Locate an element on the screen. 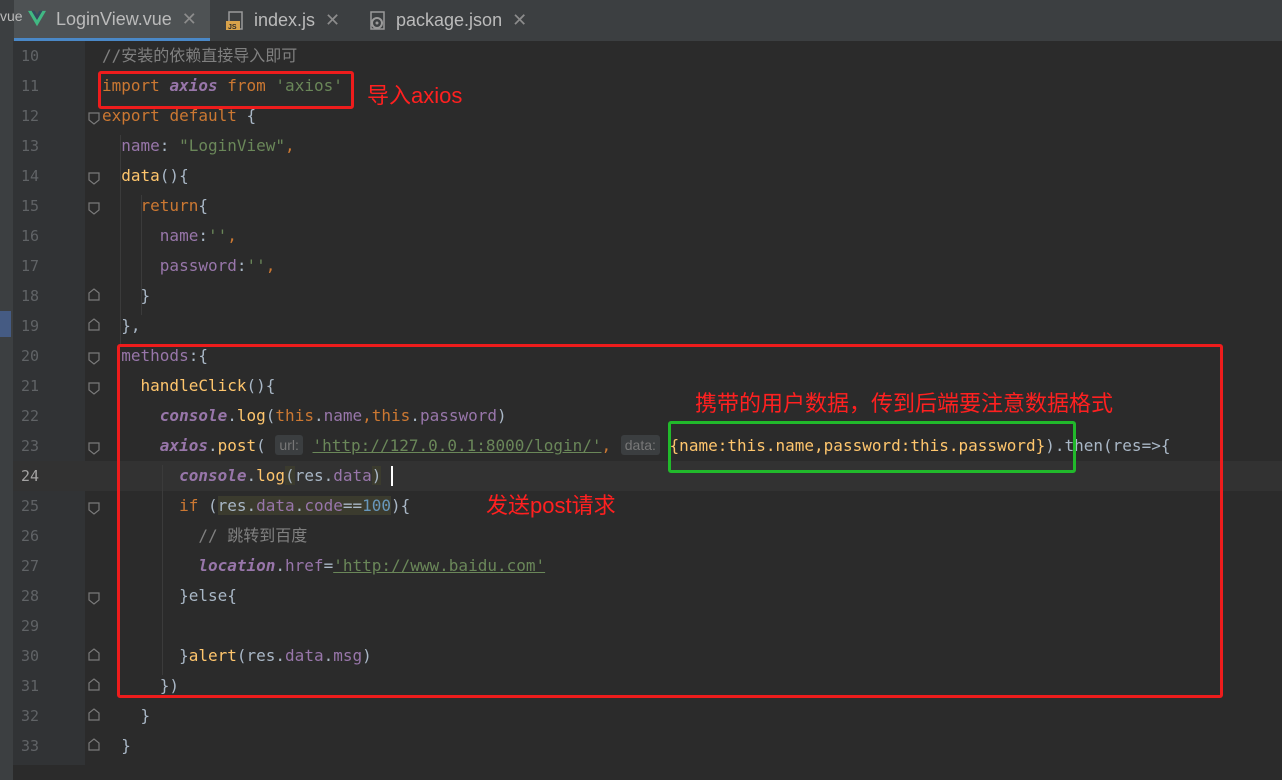 Image resolution: width=1282 pixels, height=780 pixels. package-json-icon is located at coordinates (377, 20).